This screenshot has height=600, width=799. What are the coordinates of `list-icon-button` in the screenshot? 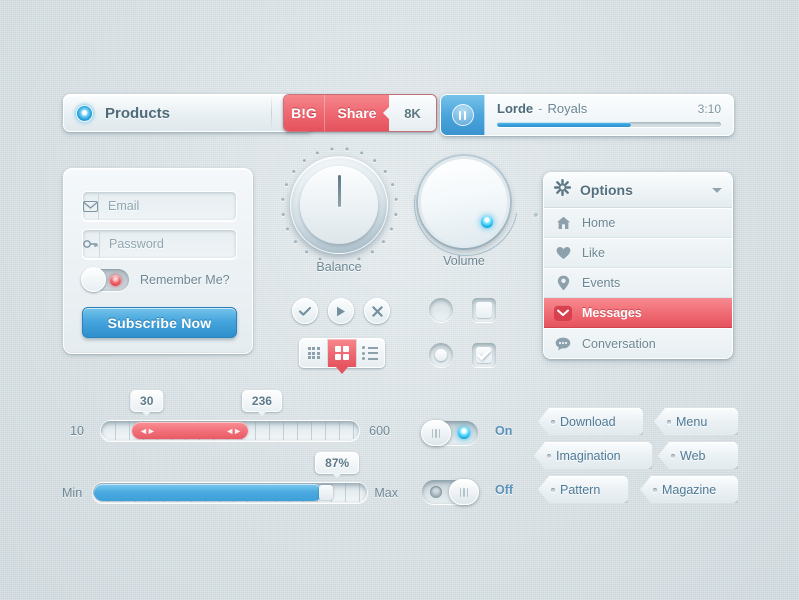 It's located at (369, 353).